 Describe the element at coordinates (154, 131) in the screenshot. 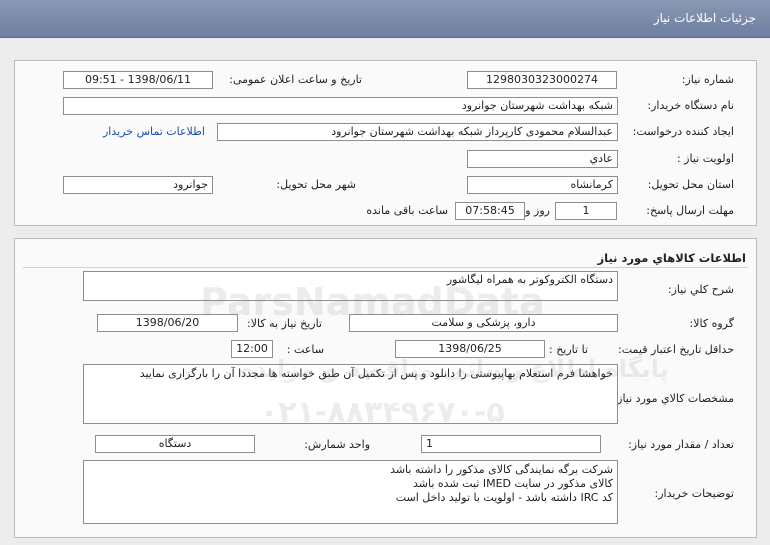

I see `buyer-contact-link: اطلاعات تماس خريدار` at that location.